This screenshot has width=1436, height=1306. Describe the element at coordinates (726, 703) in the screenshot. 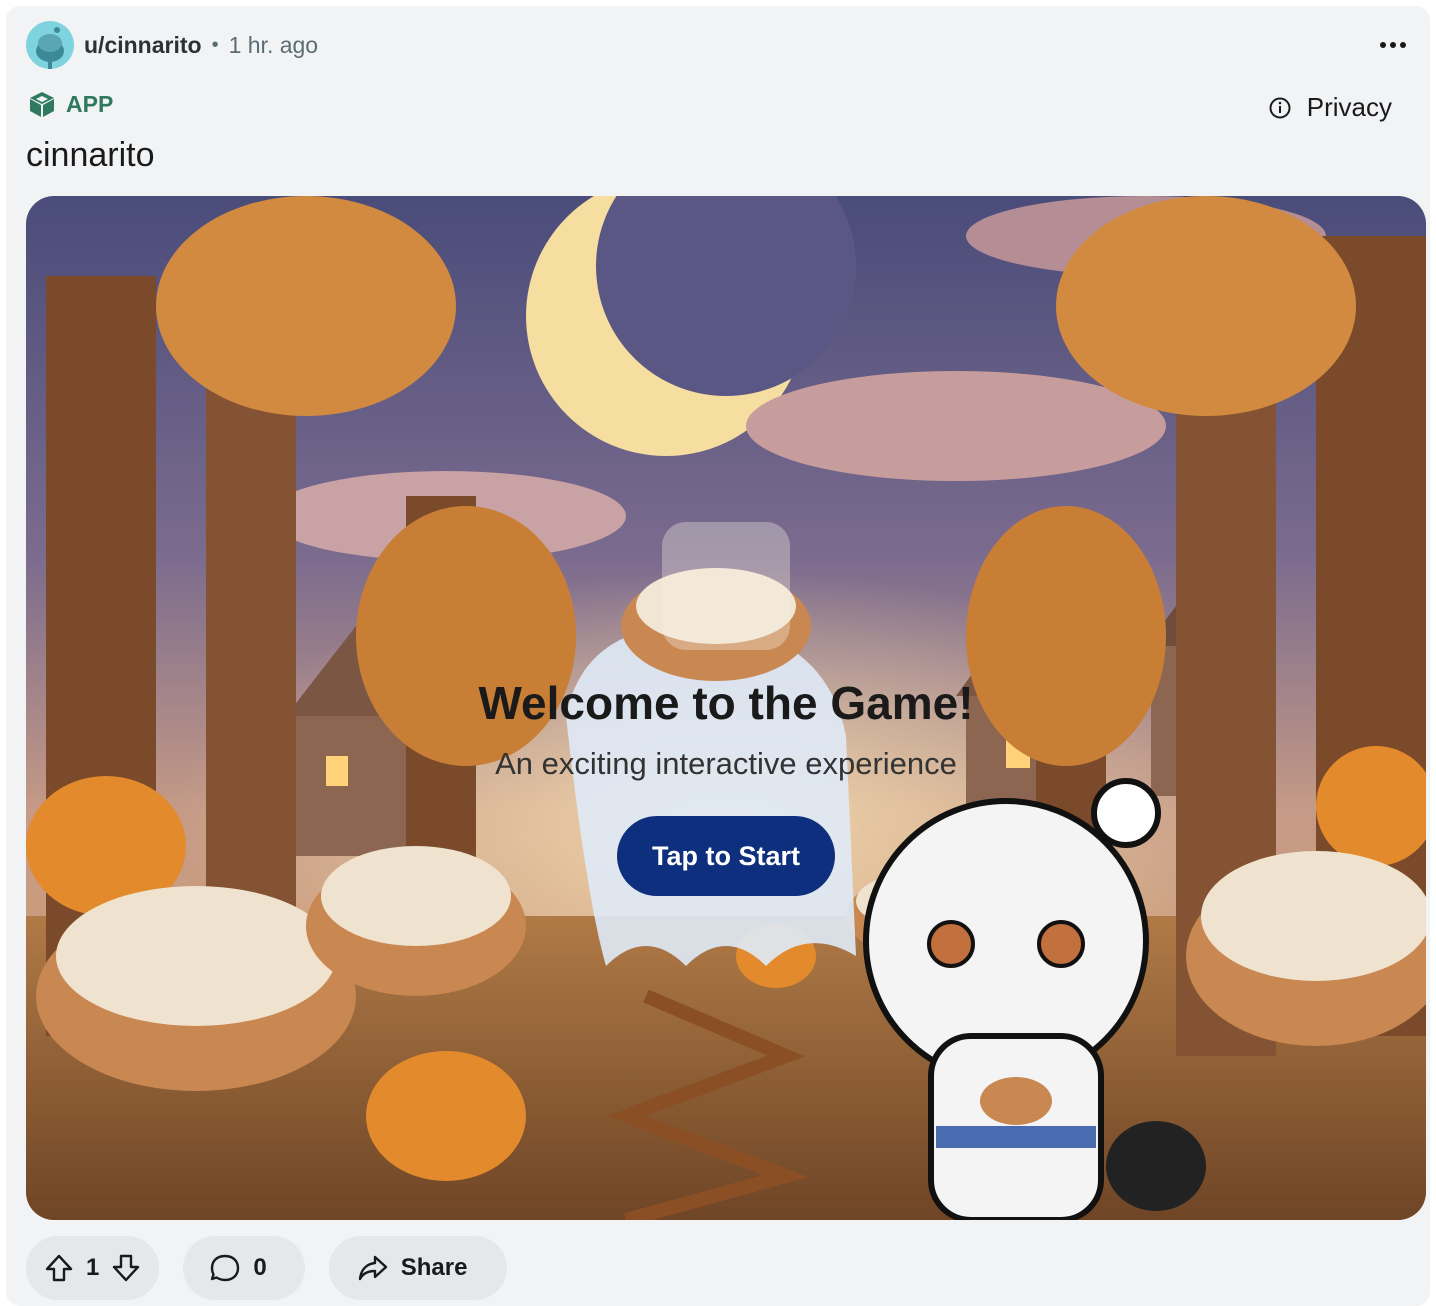

I see `welcome-heading: Welcome to the Game!` at that location.